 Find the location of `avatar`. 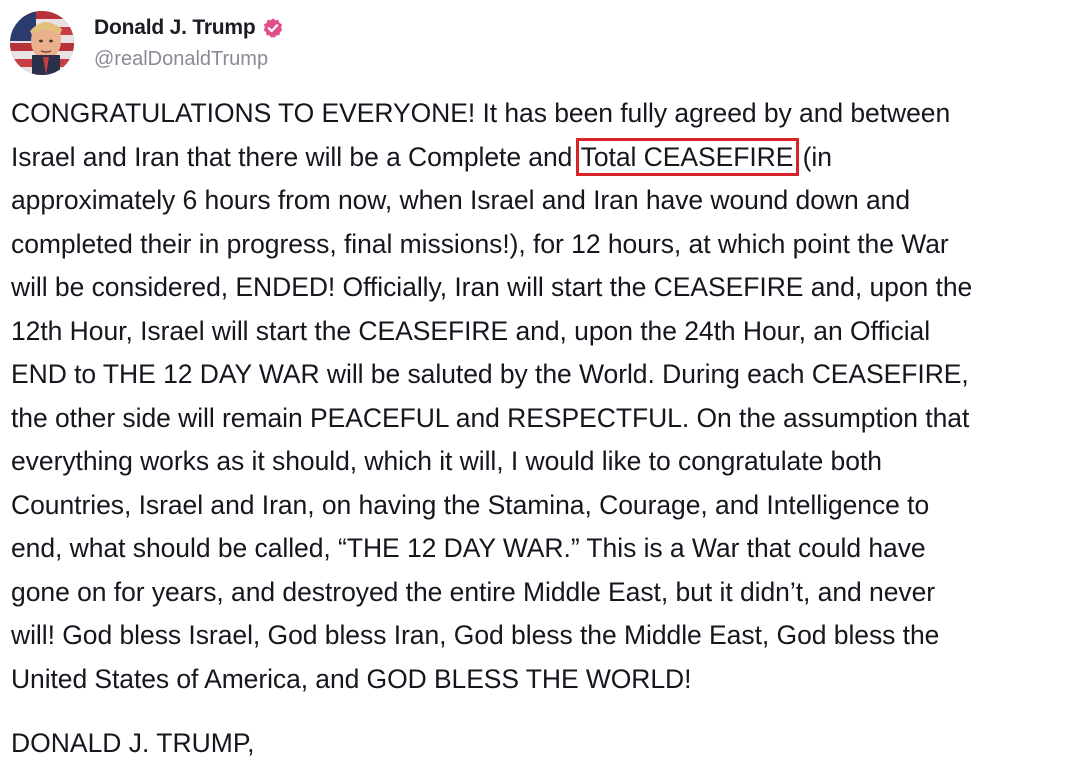

avatar is located at coordinates (42, 43).